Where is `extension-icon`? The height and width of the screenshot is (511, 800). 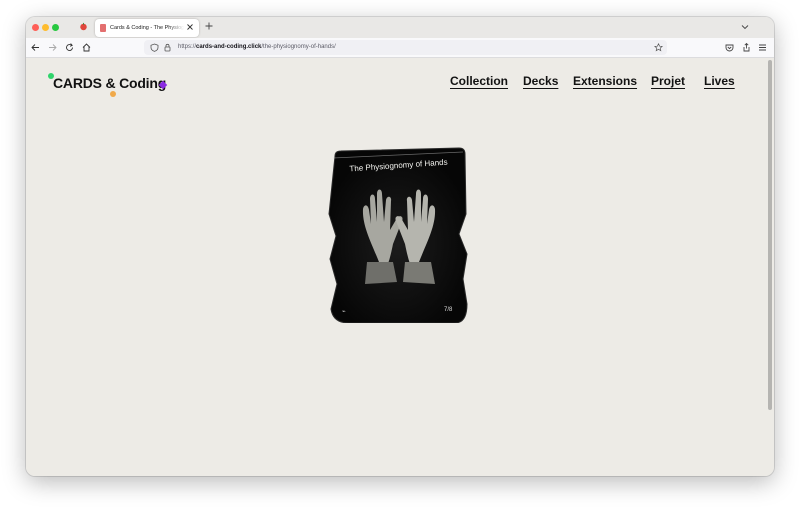
extension-icon is located at coordinates (83, 26).